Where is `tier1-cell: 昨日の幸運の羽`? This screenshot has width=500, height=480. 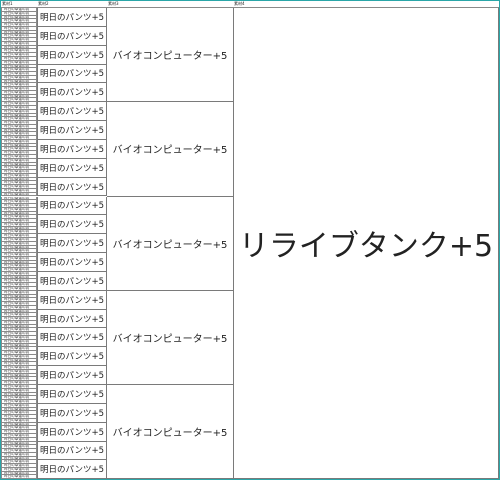
tier1-cell: 昨日の幸運の羽 is located at coordinates (19, 477).